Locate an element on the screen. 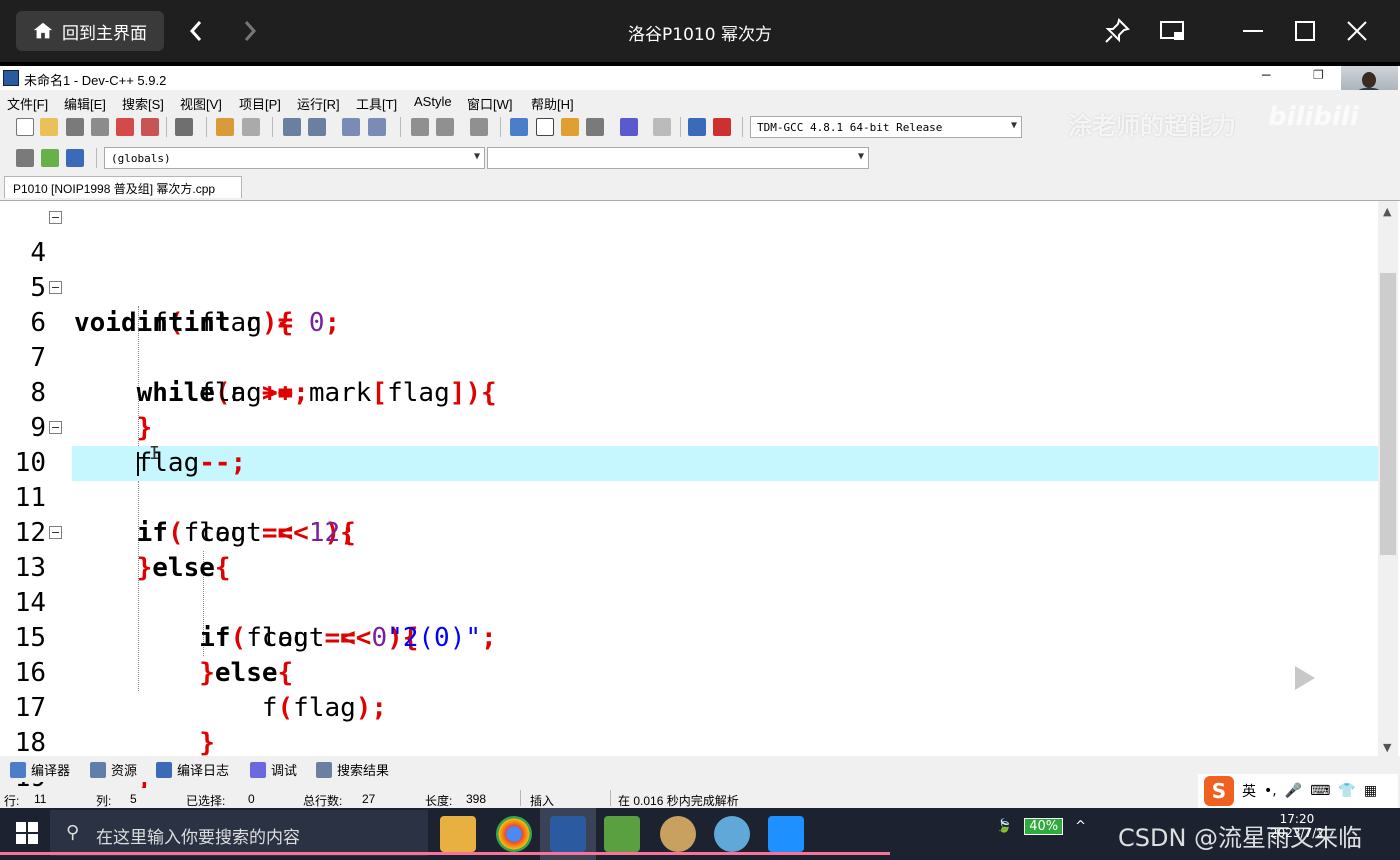 The height and width of the screenshot is (860, 1400). menu-window: 窗口[W] is located at coordinates (490, 103).